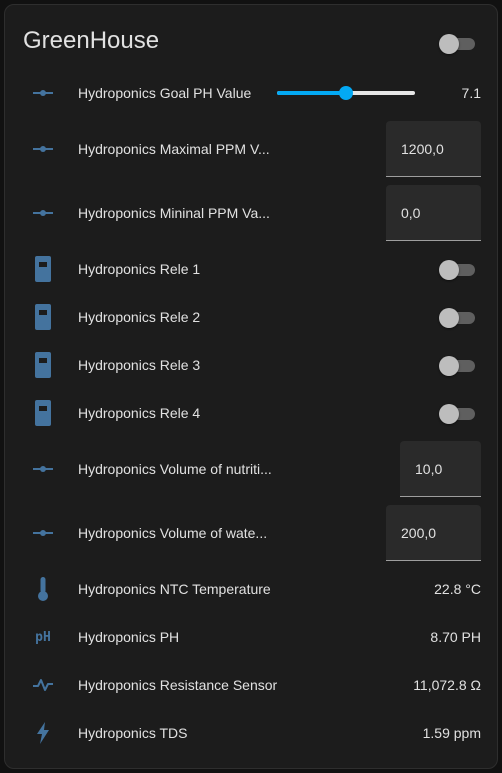 The image size is (502, 773). What do you see at coordinates (451, 733) in the screenshot?
I see `tds-value: 1.59 ppm` at bounding box center [451, 733].